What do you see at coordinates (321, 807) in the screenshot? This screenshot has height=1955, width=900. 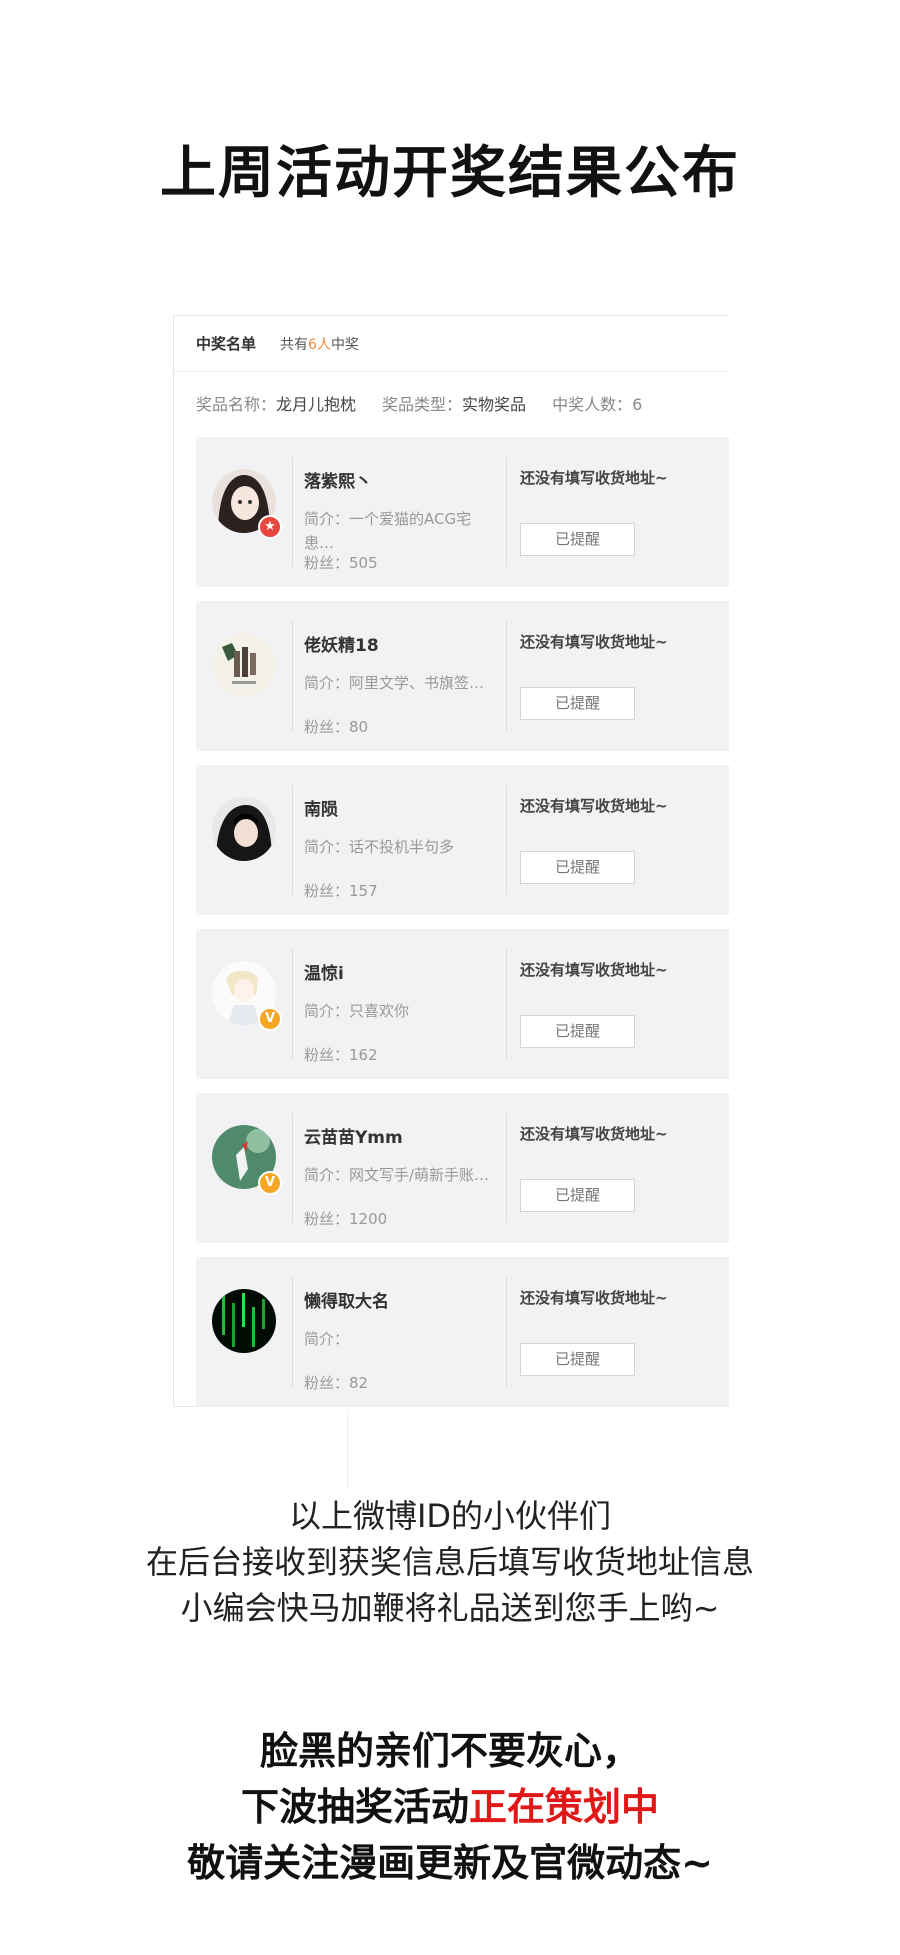 I see `winner-name: 南陨` at bounding box center [321, 807].